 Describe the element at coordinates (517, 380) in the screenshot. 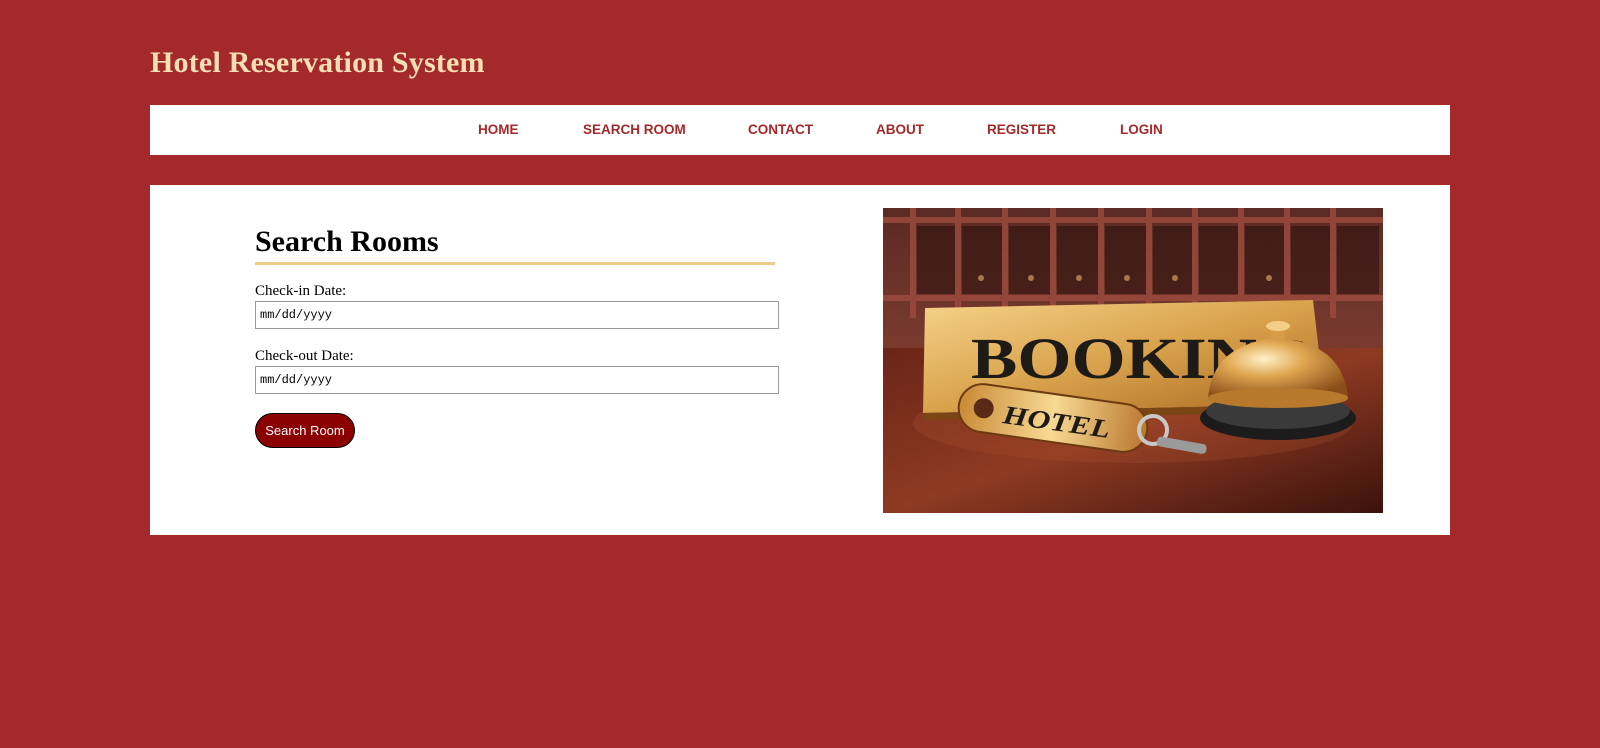

I see `checkout-date-input: mm/dd/yyyy` at that location.